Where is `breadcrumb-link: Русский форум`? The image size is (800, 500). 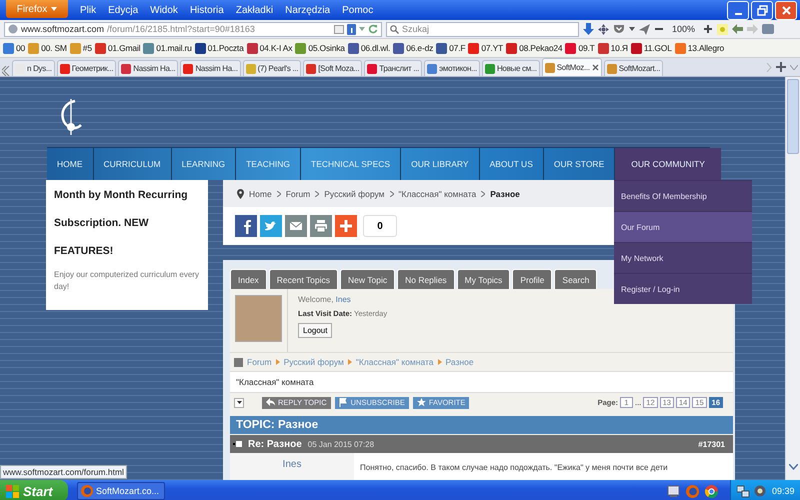
breadcrumb-link: Русский форум is located at coordinates (354, 193).